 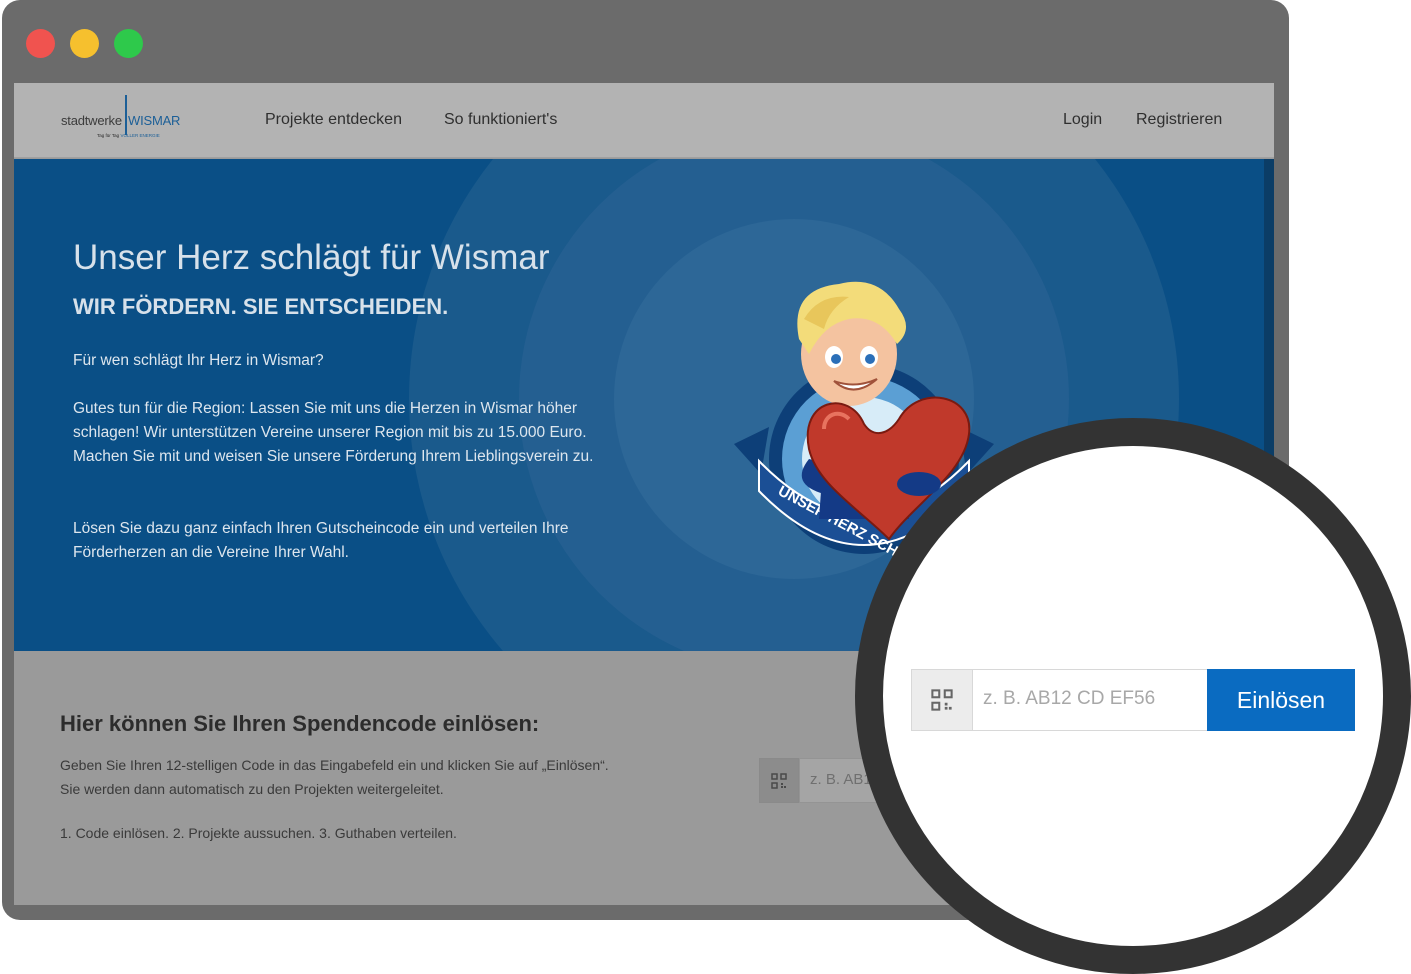 I want to click on logo-word-stadtwerke: stadtwerke, so click(x=91, y=120).